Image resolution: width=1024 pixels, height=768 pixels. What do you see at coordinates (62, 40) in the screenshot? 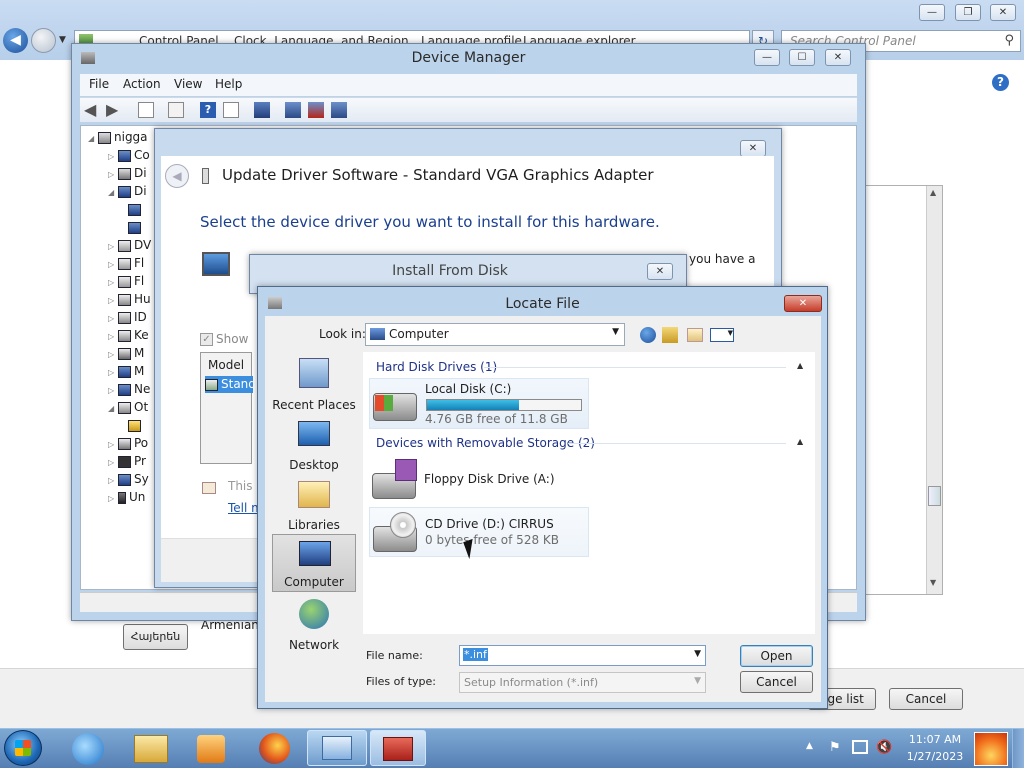
I see `recent-pages-icon: ▼` at bounding box center [62, 40].